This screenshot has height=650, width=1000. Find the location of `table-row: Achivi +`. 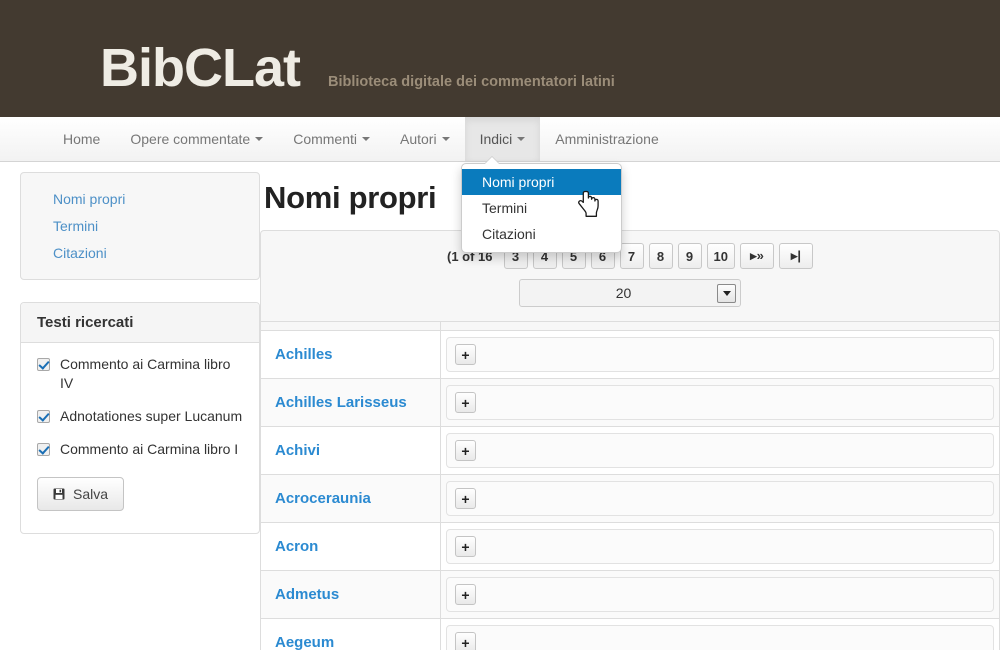

table-row: Achivi + is located at coordinates (630, 450).